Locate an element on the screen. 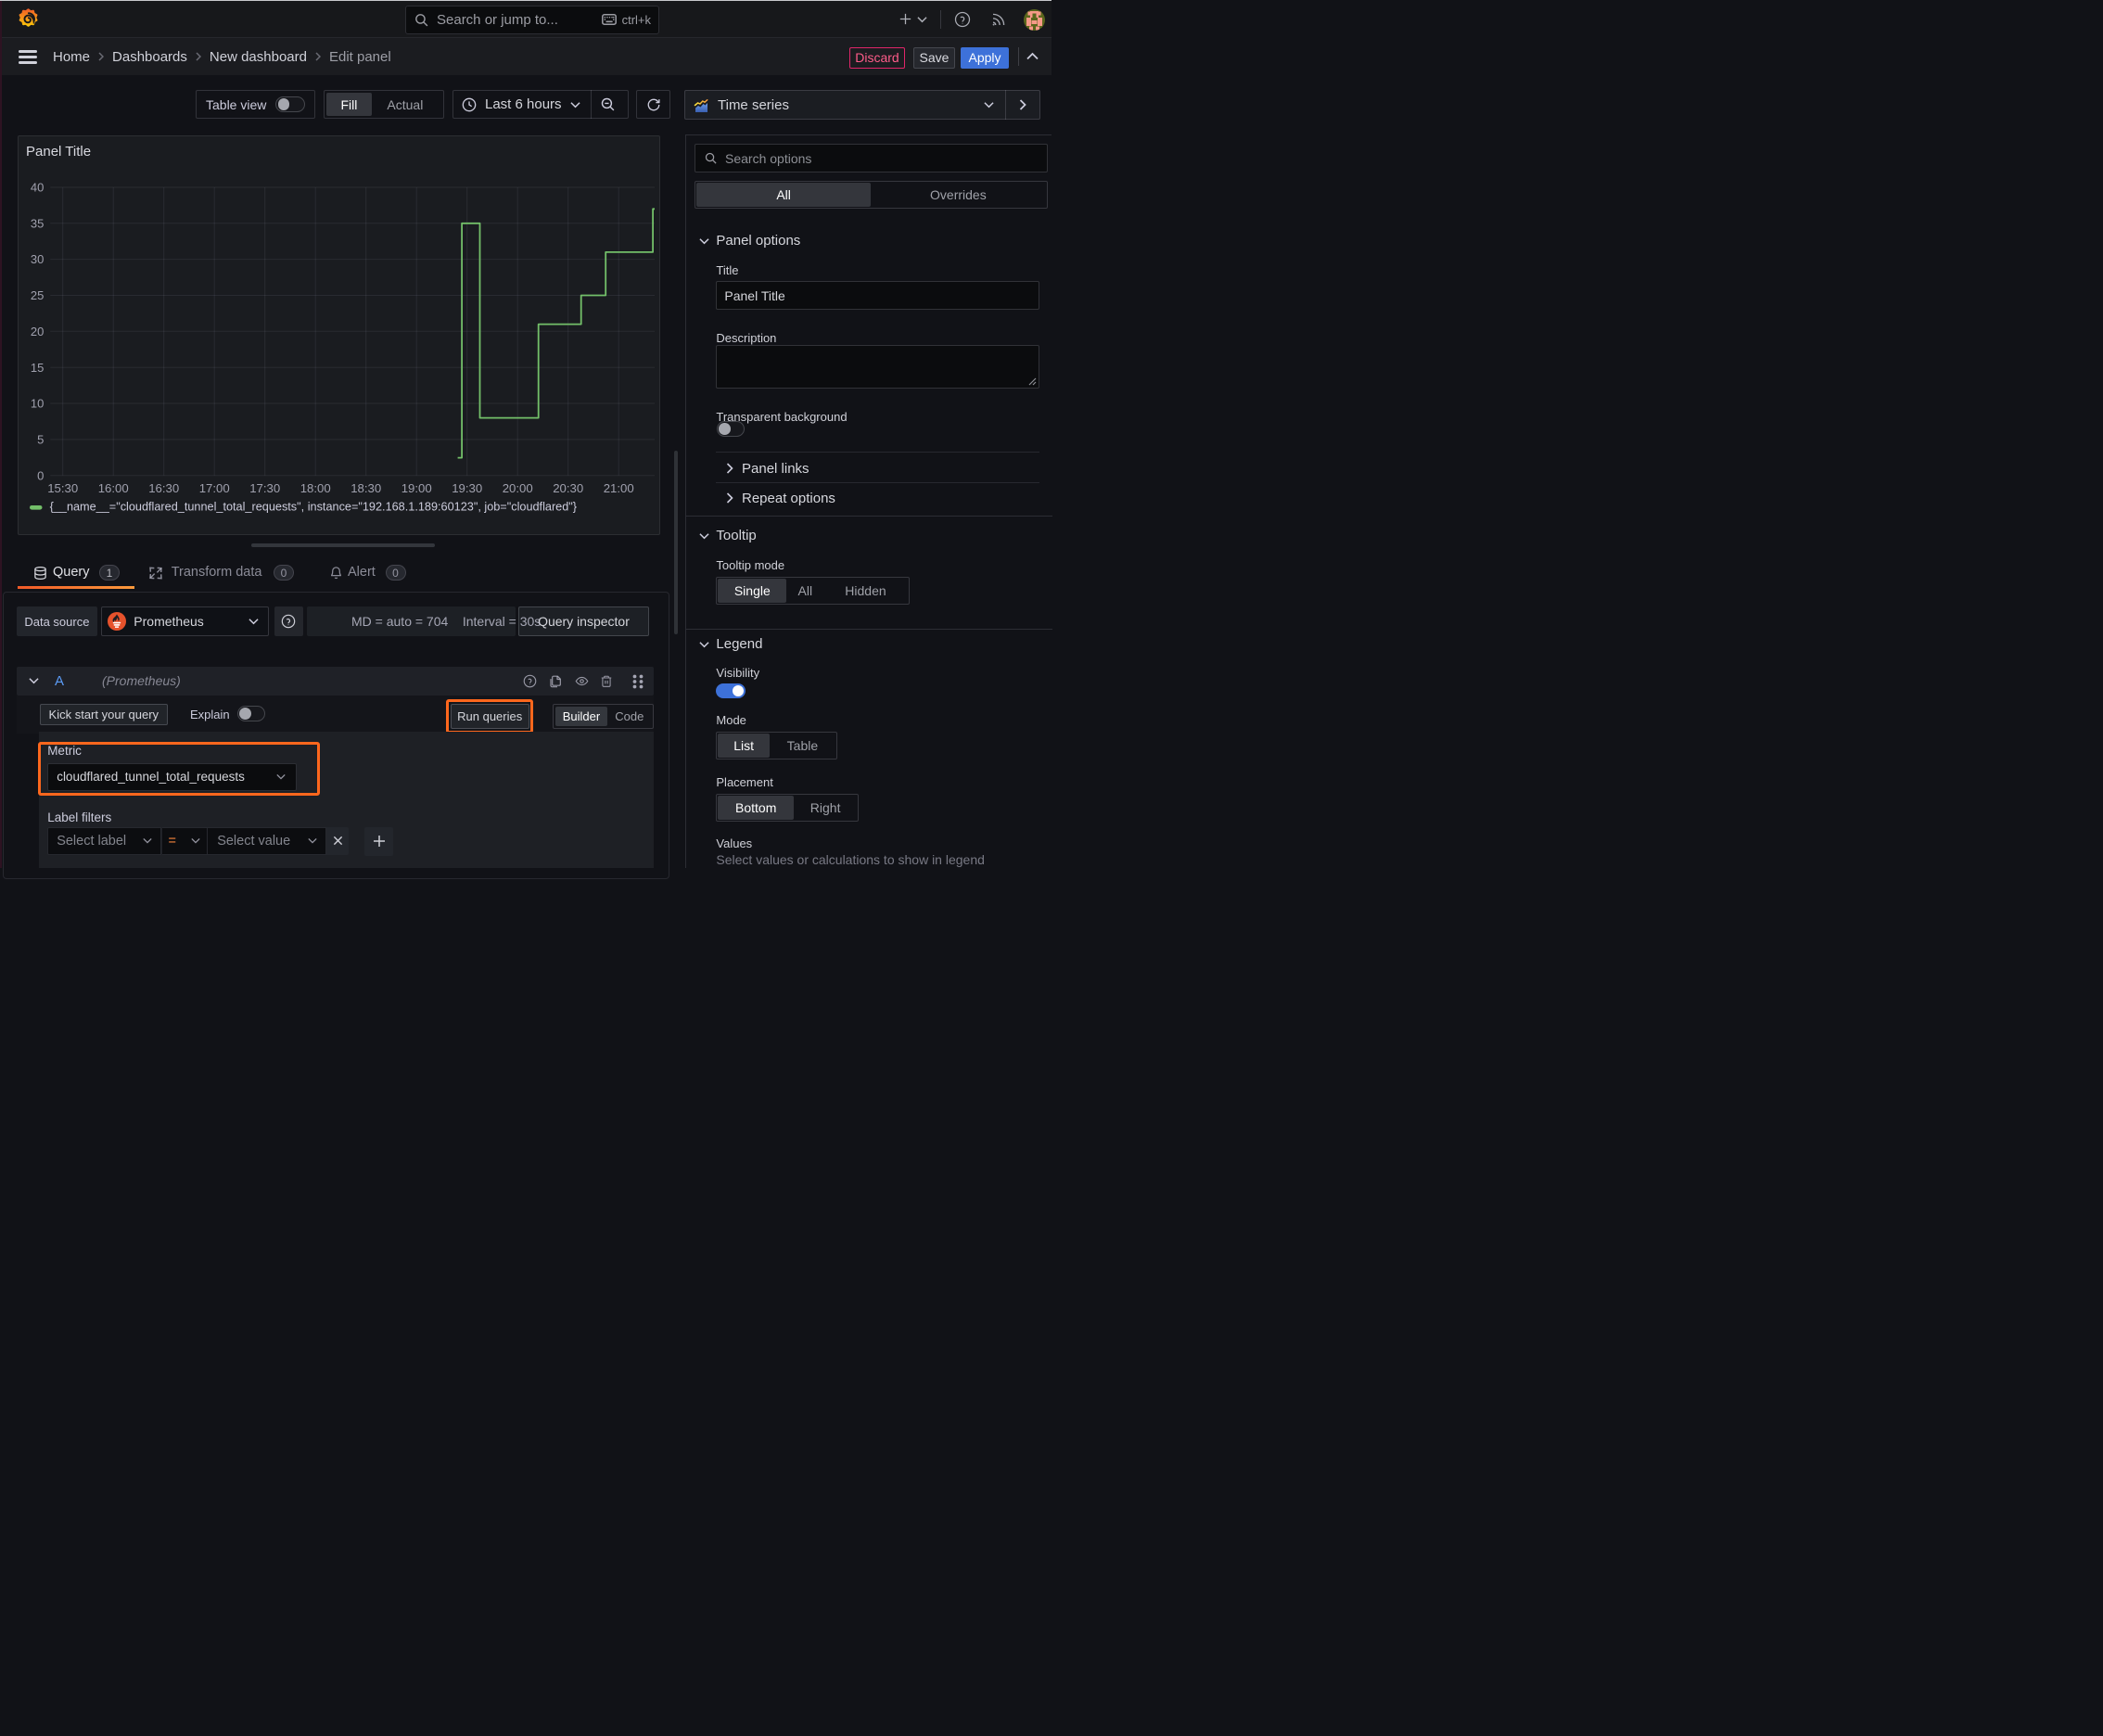 The height and width of the screenshot is (1736, 2103). svg-text: 35 is located at coordinates (37, 223).